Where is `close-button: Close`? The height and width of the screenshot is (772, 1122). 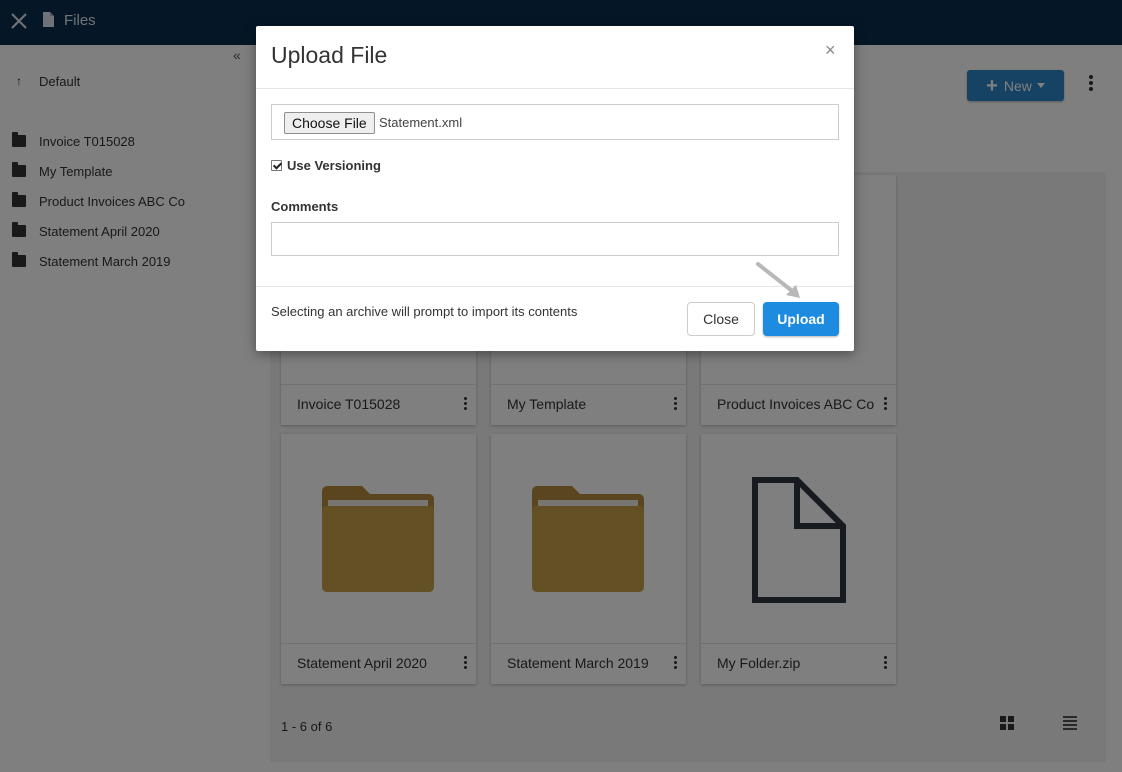 close-button: Close is located at coordinates (721, 319).